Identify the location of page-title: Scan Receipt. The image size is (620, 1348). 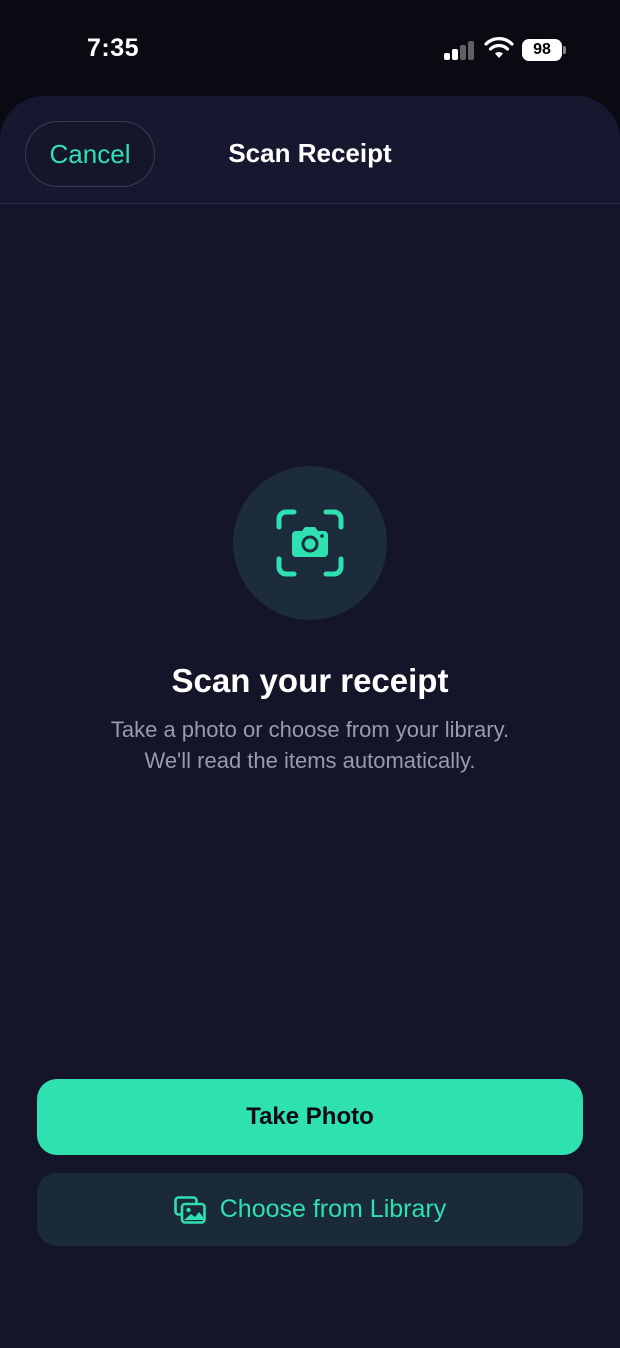
(310, 153).